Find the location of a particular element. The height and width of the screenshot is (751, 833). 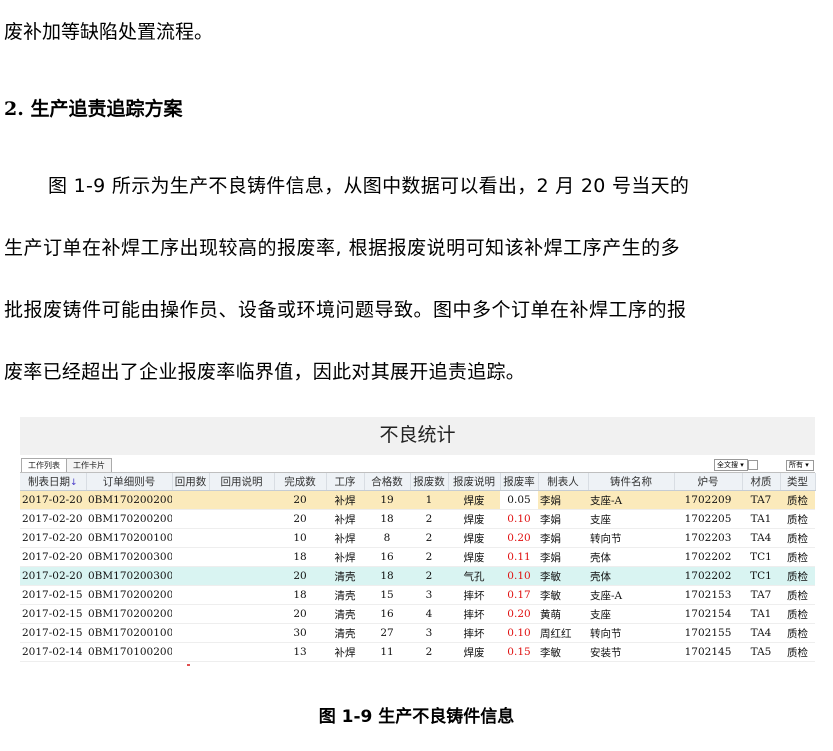

tab-work-list: 工作列表 is located at coordinates (44, 465).